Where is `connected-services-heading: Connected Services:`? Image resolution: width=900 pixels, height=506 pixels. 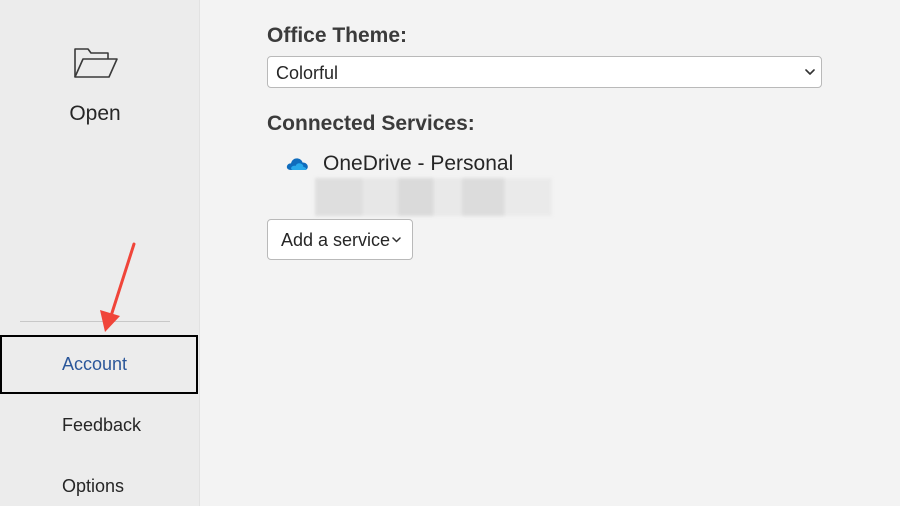 connected-services-heading: Connected Services: is located at coordinates (371, 123).